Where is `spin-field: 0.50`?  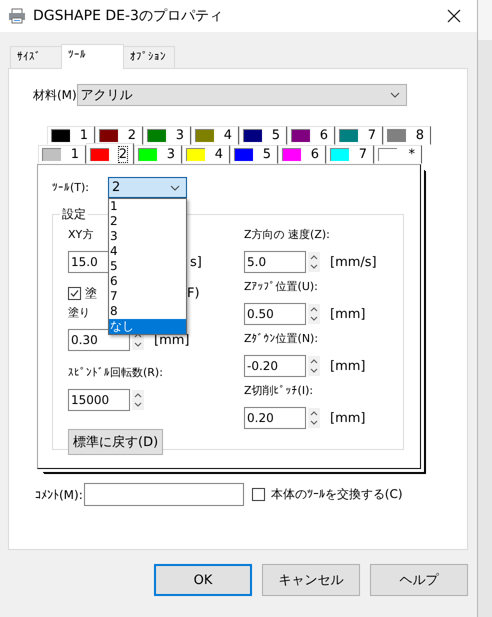
spin-field: 0.50 is located at coordinates (275, 314).